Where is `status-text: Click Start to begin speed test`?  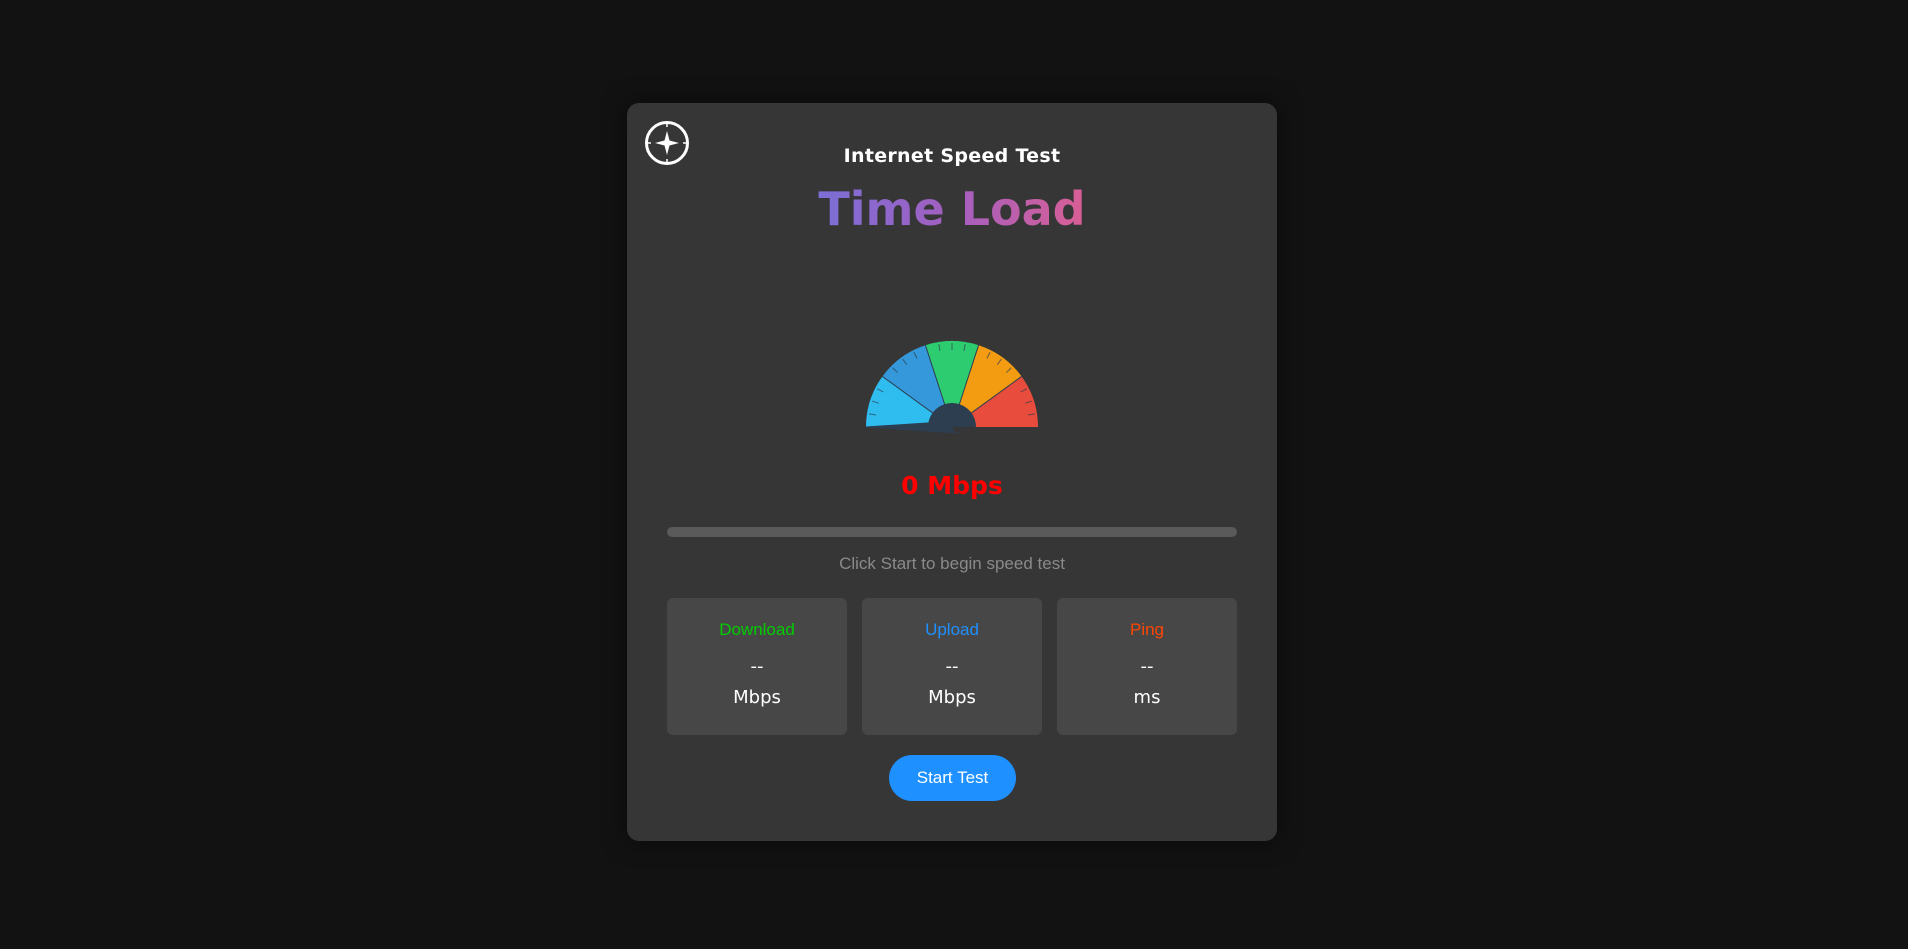
status-text: Click Start to begin speed test is located at coordinates (952, 563).